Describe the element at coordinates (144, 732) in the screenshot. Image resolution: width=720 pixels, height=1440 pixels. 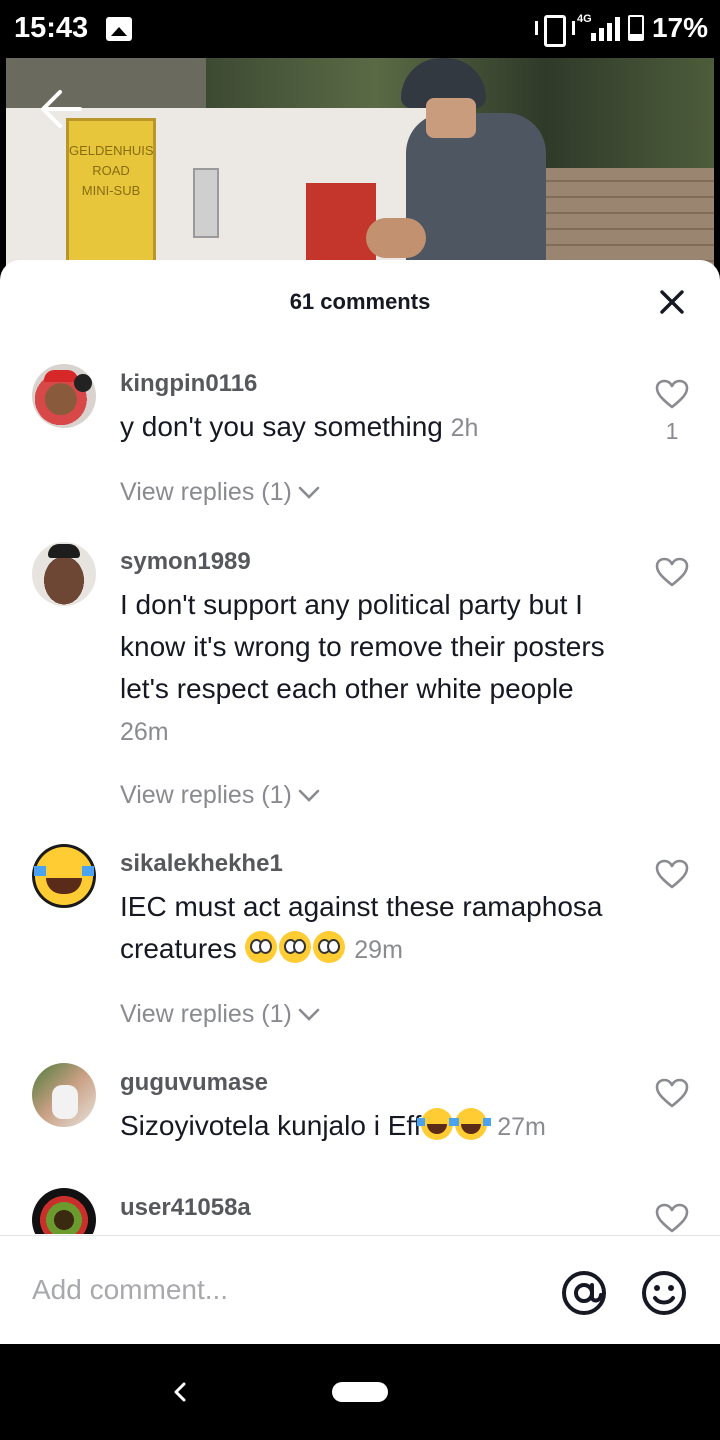
I see `comment-time: 26m` at that location.